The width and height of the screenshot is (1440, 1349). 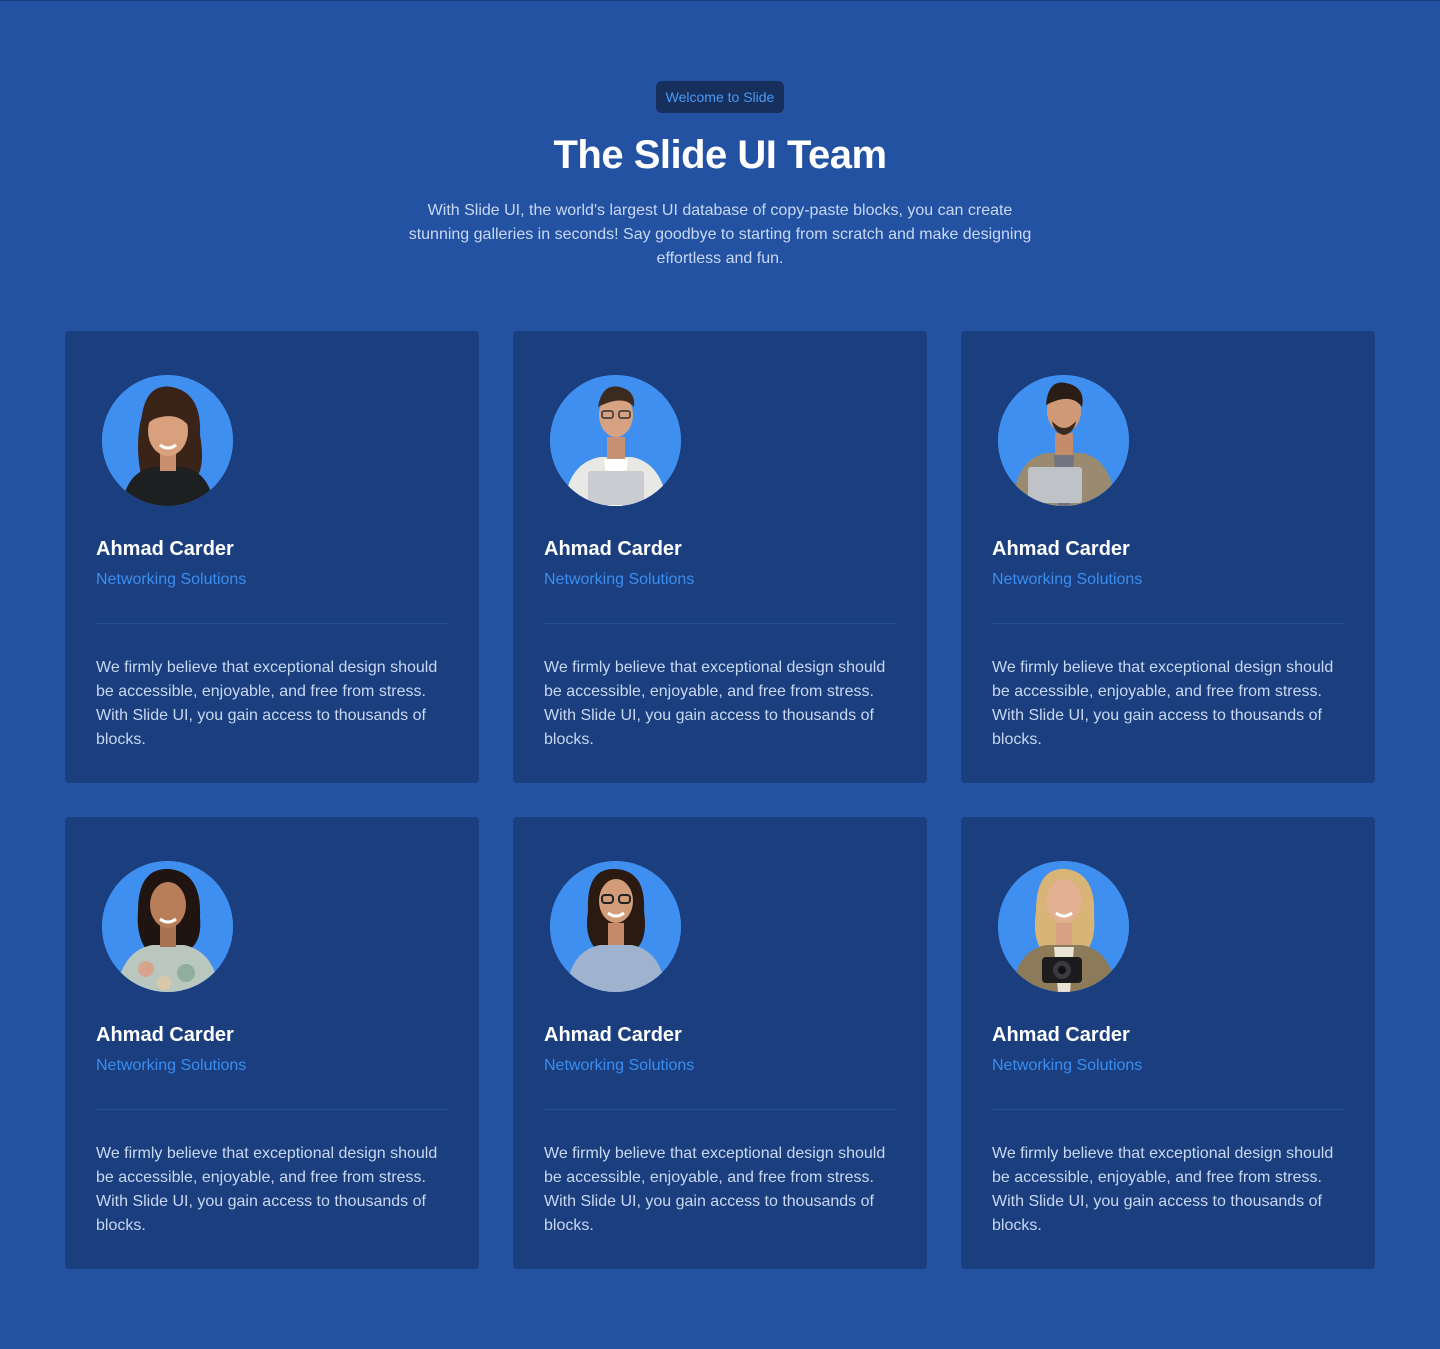 I want to click on welcome-badge: Welcome to Slide, so click(x=720, y=97).